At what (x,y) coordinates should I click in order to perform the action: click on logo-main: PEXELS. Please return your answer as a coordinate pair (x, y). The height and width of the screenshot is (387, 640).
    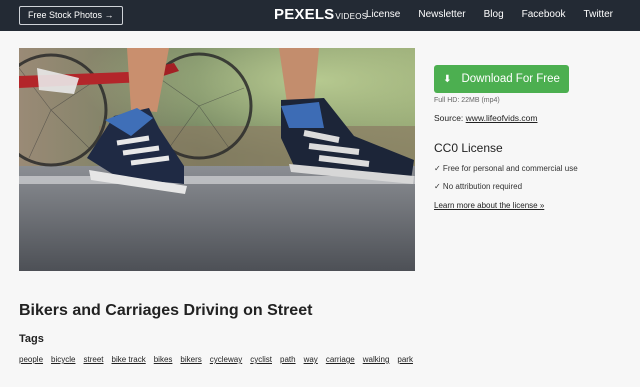
    Looking at the image, I should click on (304, 14).